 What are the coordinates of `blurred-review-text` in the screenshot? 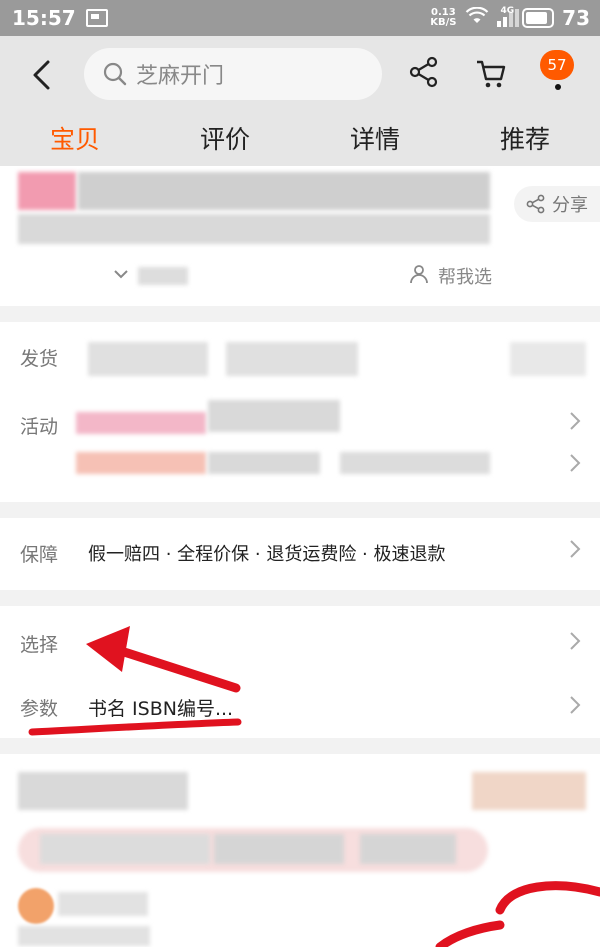 It's located at (84, 936).